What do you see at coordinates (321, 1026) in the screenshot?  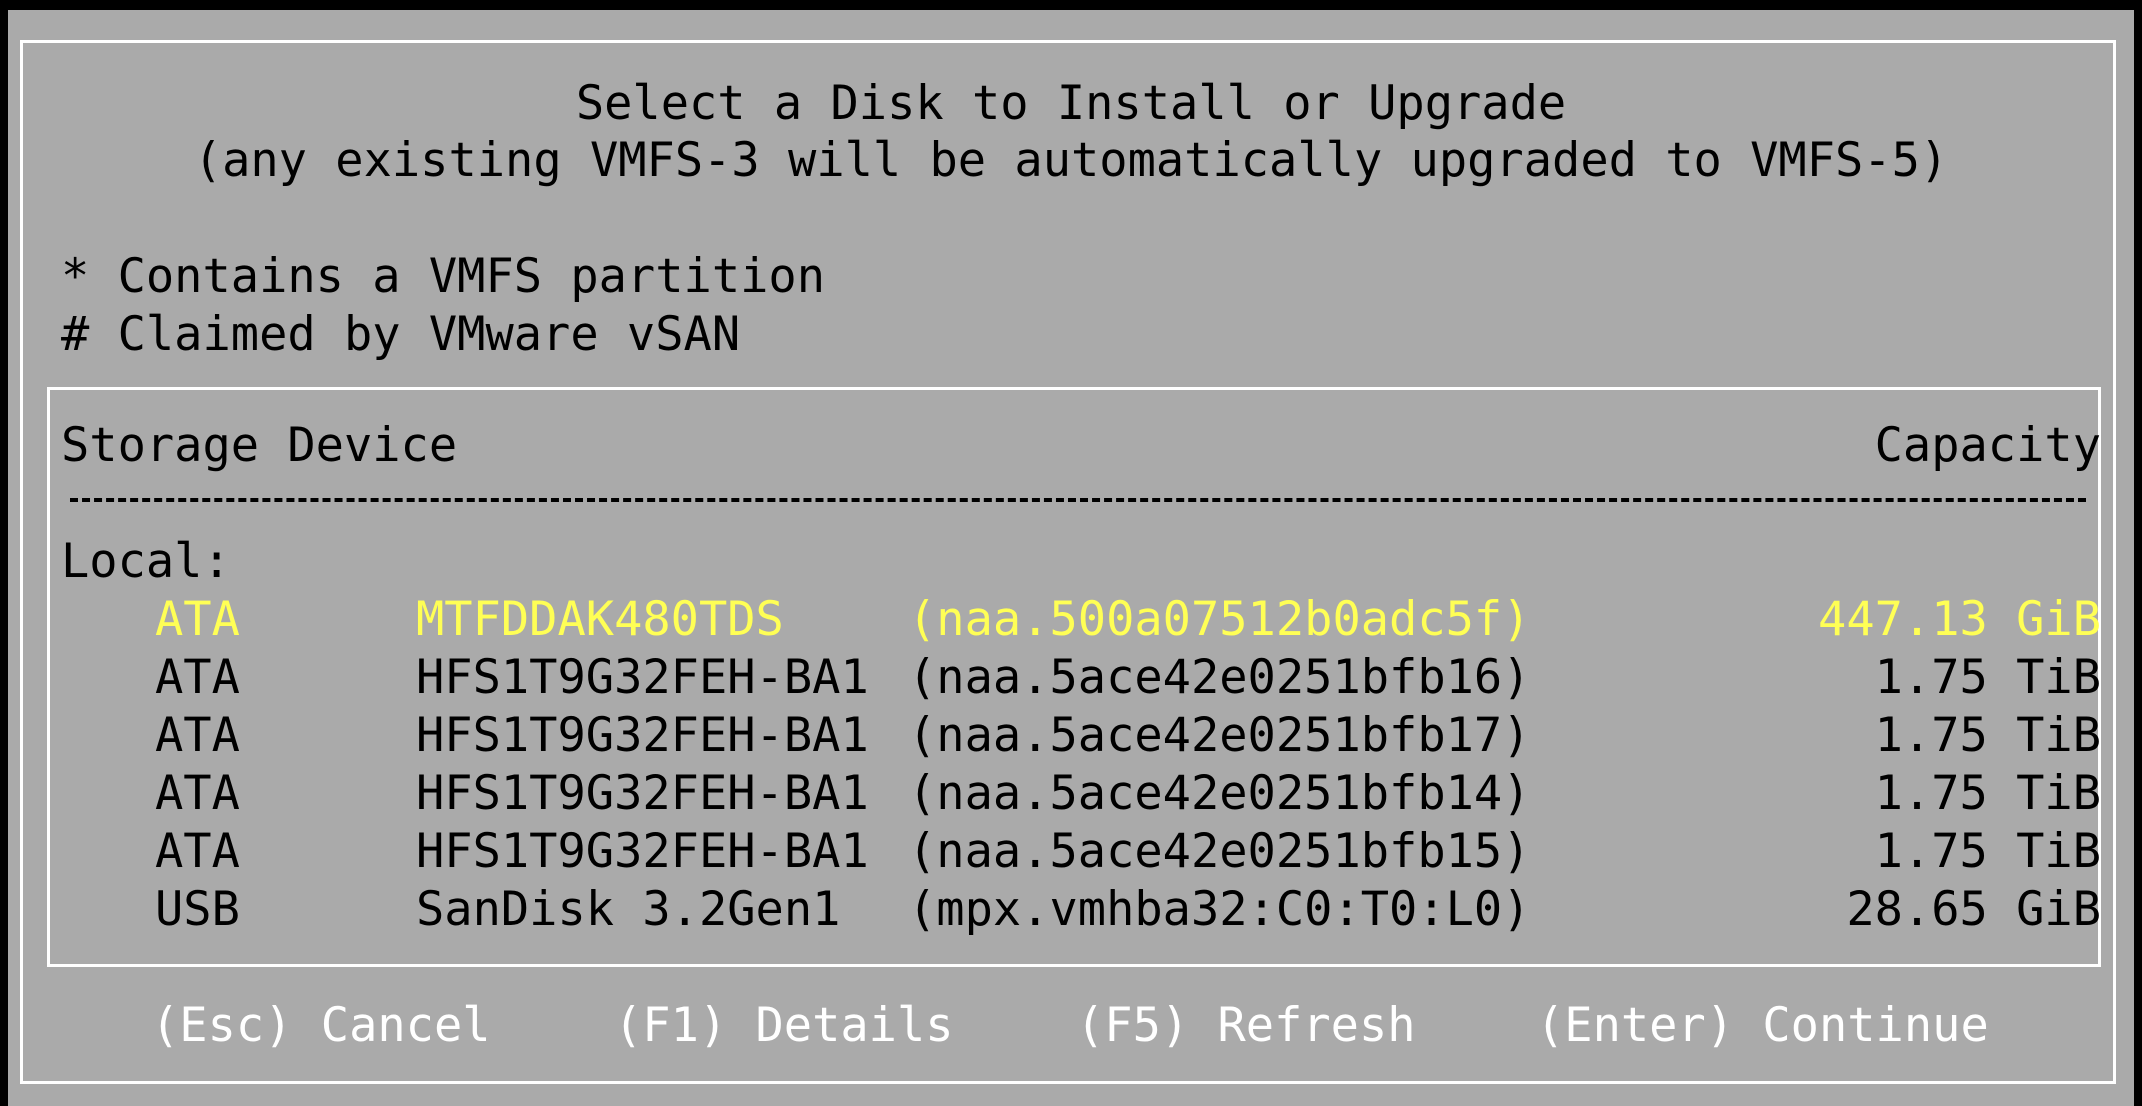 I see `cancel-button: (Esc) Cancel` at bounding box center [321, 1026].